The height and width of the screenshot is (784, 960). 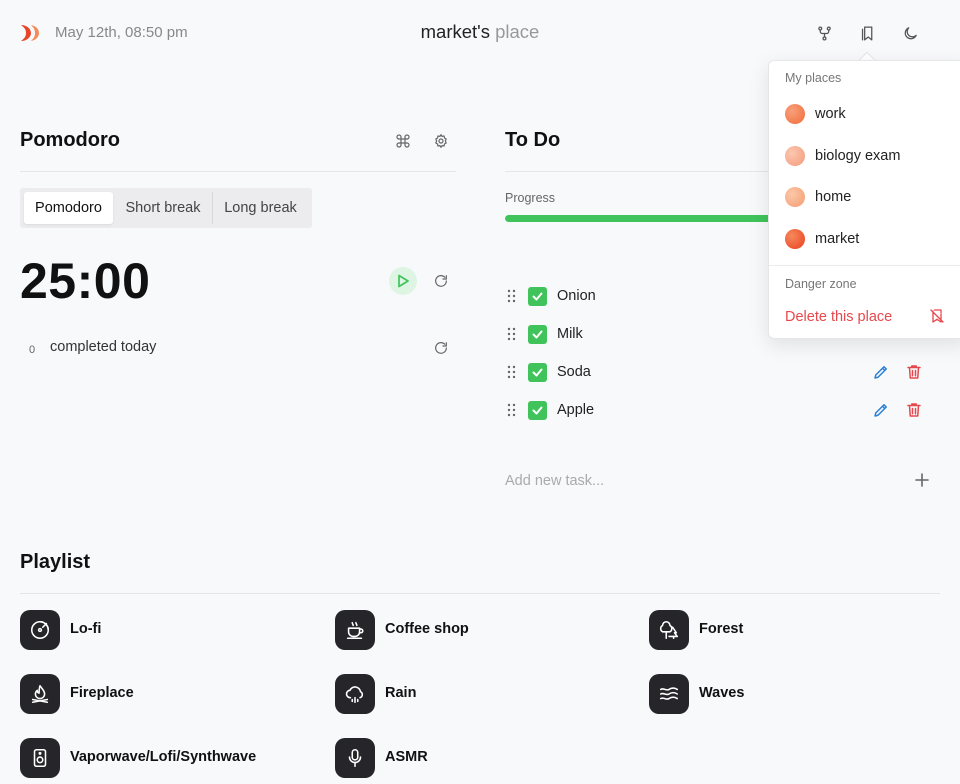 I want to click on progress-label: Progress, so click(x=530, y=198).